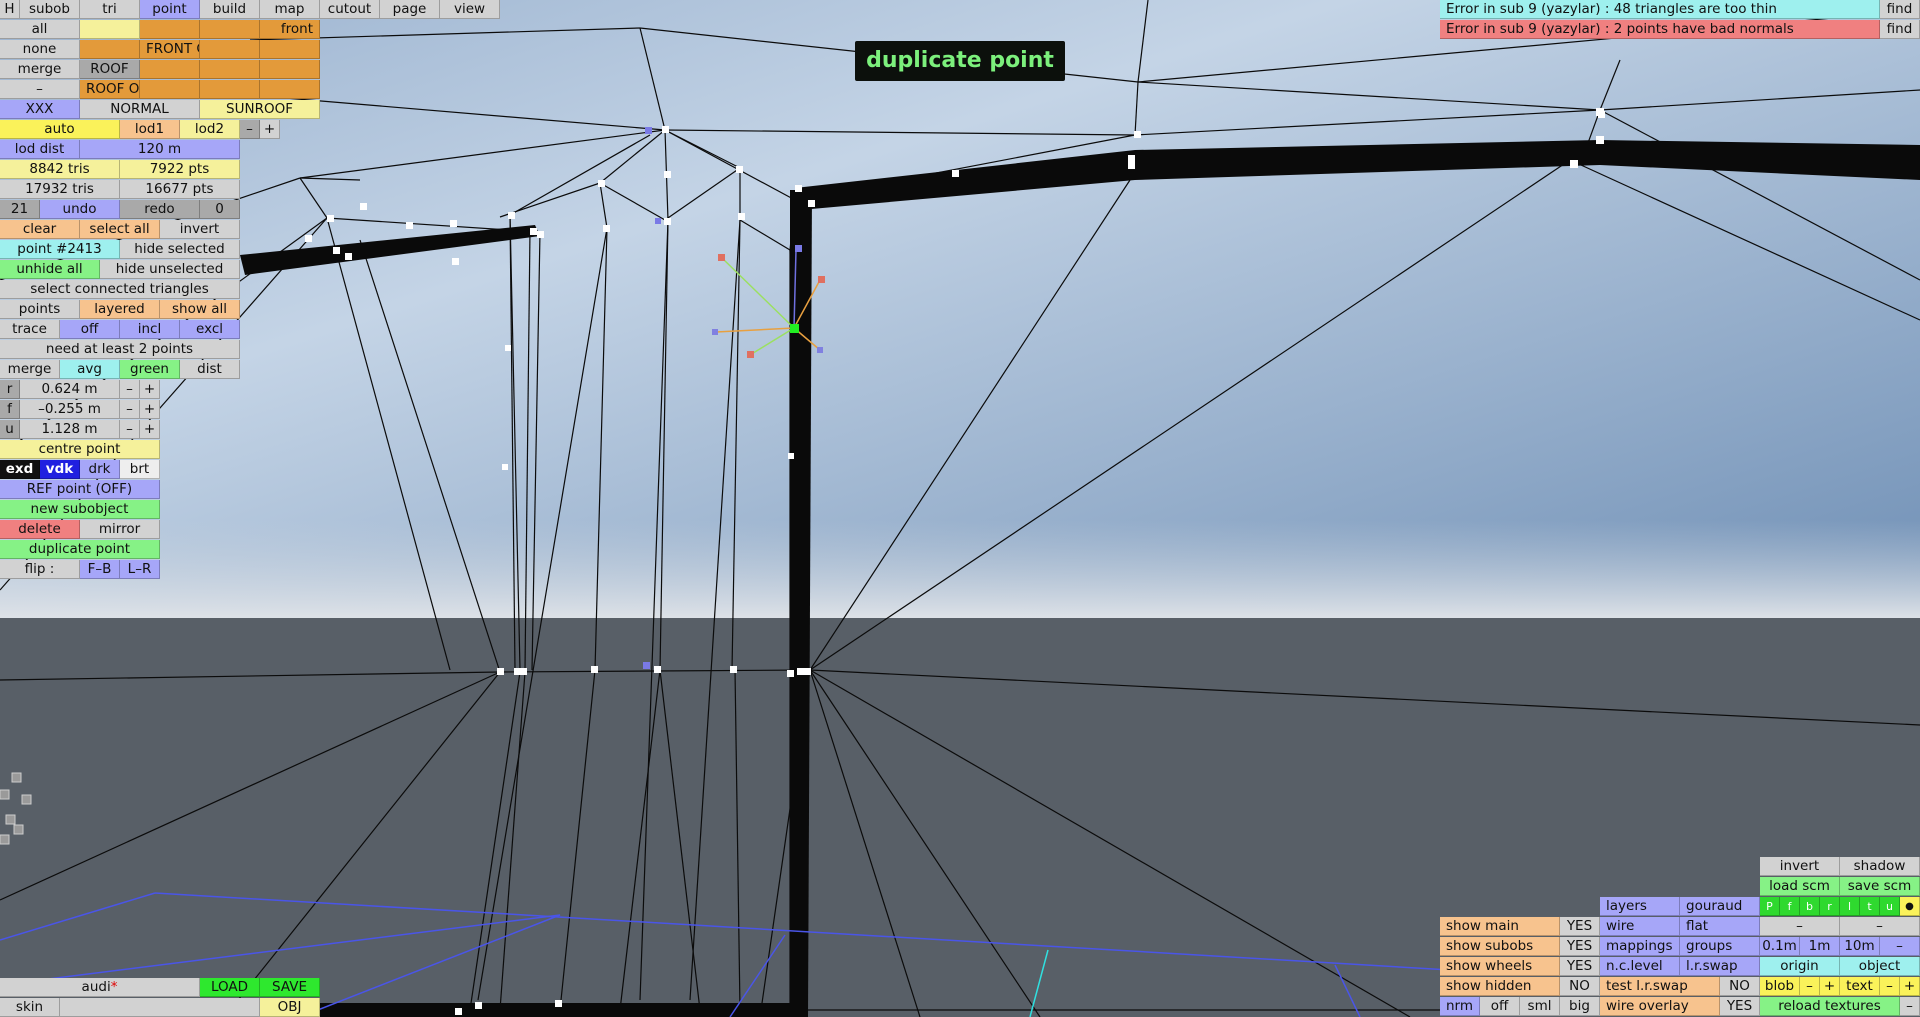  What do you see at coordinates (1660, 986) in the screenshot?
I see `test-lr-swap-toggle: test l.r.swap` at bounding box center [1660, 986].